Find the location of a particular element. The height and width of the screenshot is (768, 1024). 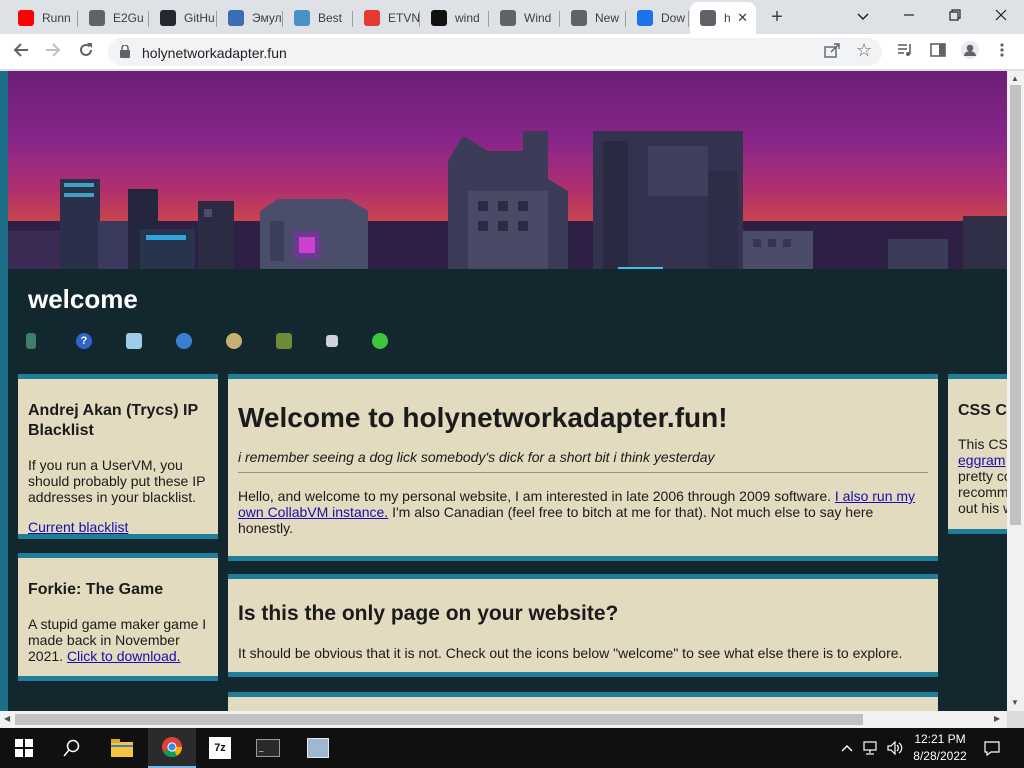

close-tab-icon: ✕ is located at coordinates (742, 18).